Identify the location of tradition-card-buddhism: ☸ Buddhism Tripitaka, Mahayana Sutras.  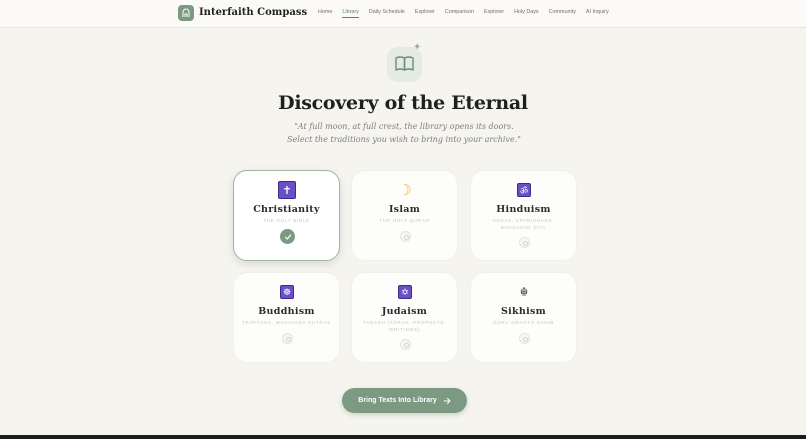
(286, 317).